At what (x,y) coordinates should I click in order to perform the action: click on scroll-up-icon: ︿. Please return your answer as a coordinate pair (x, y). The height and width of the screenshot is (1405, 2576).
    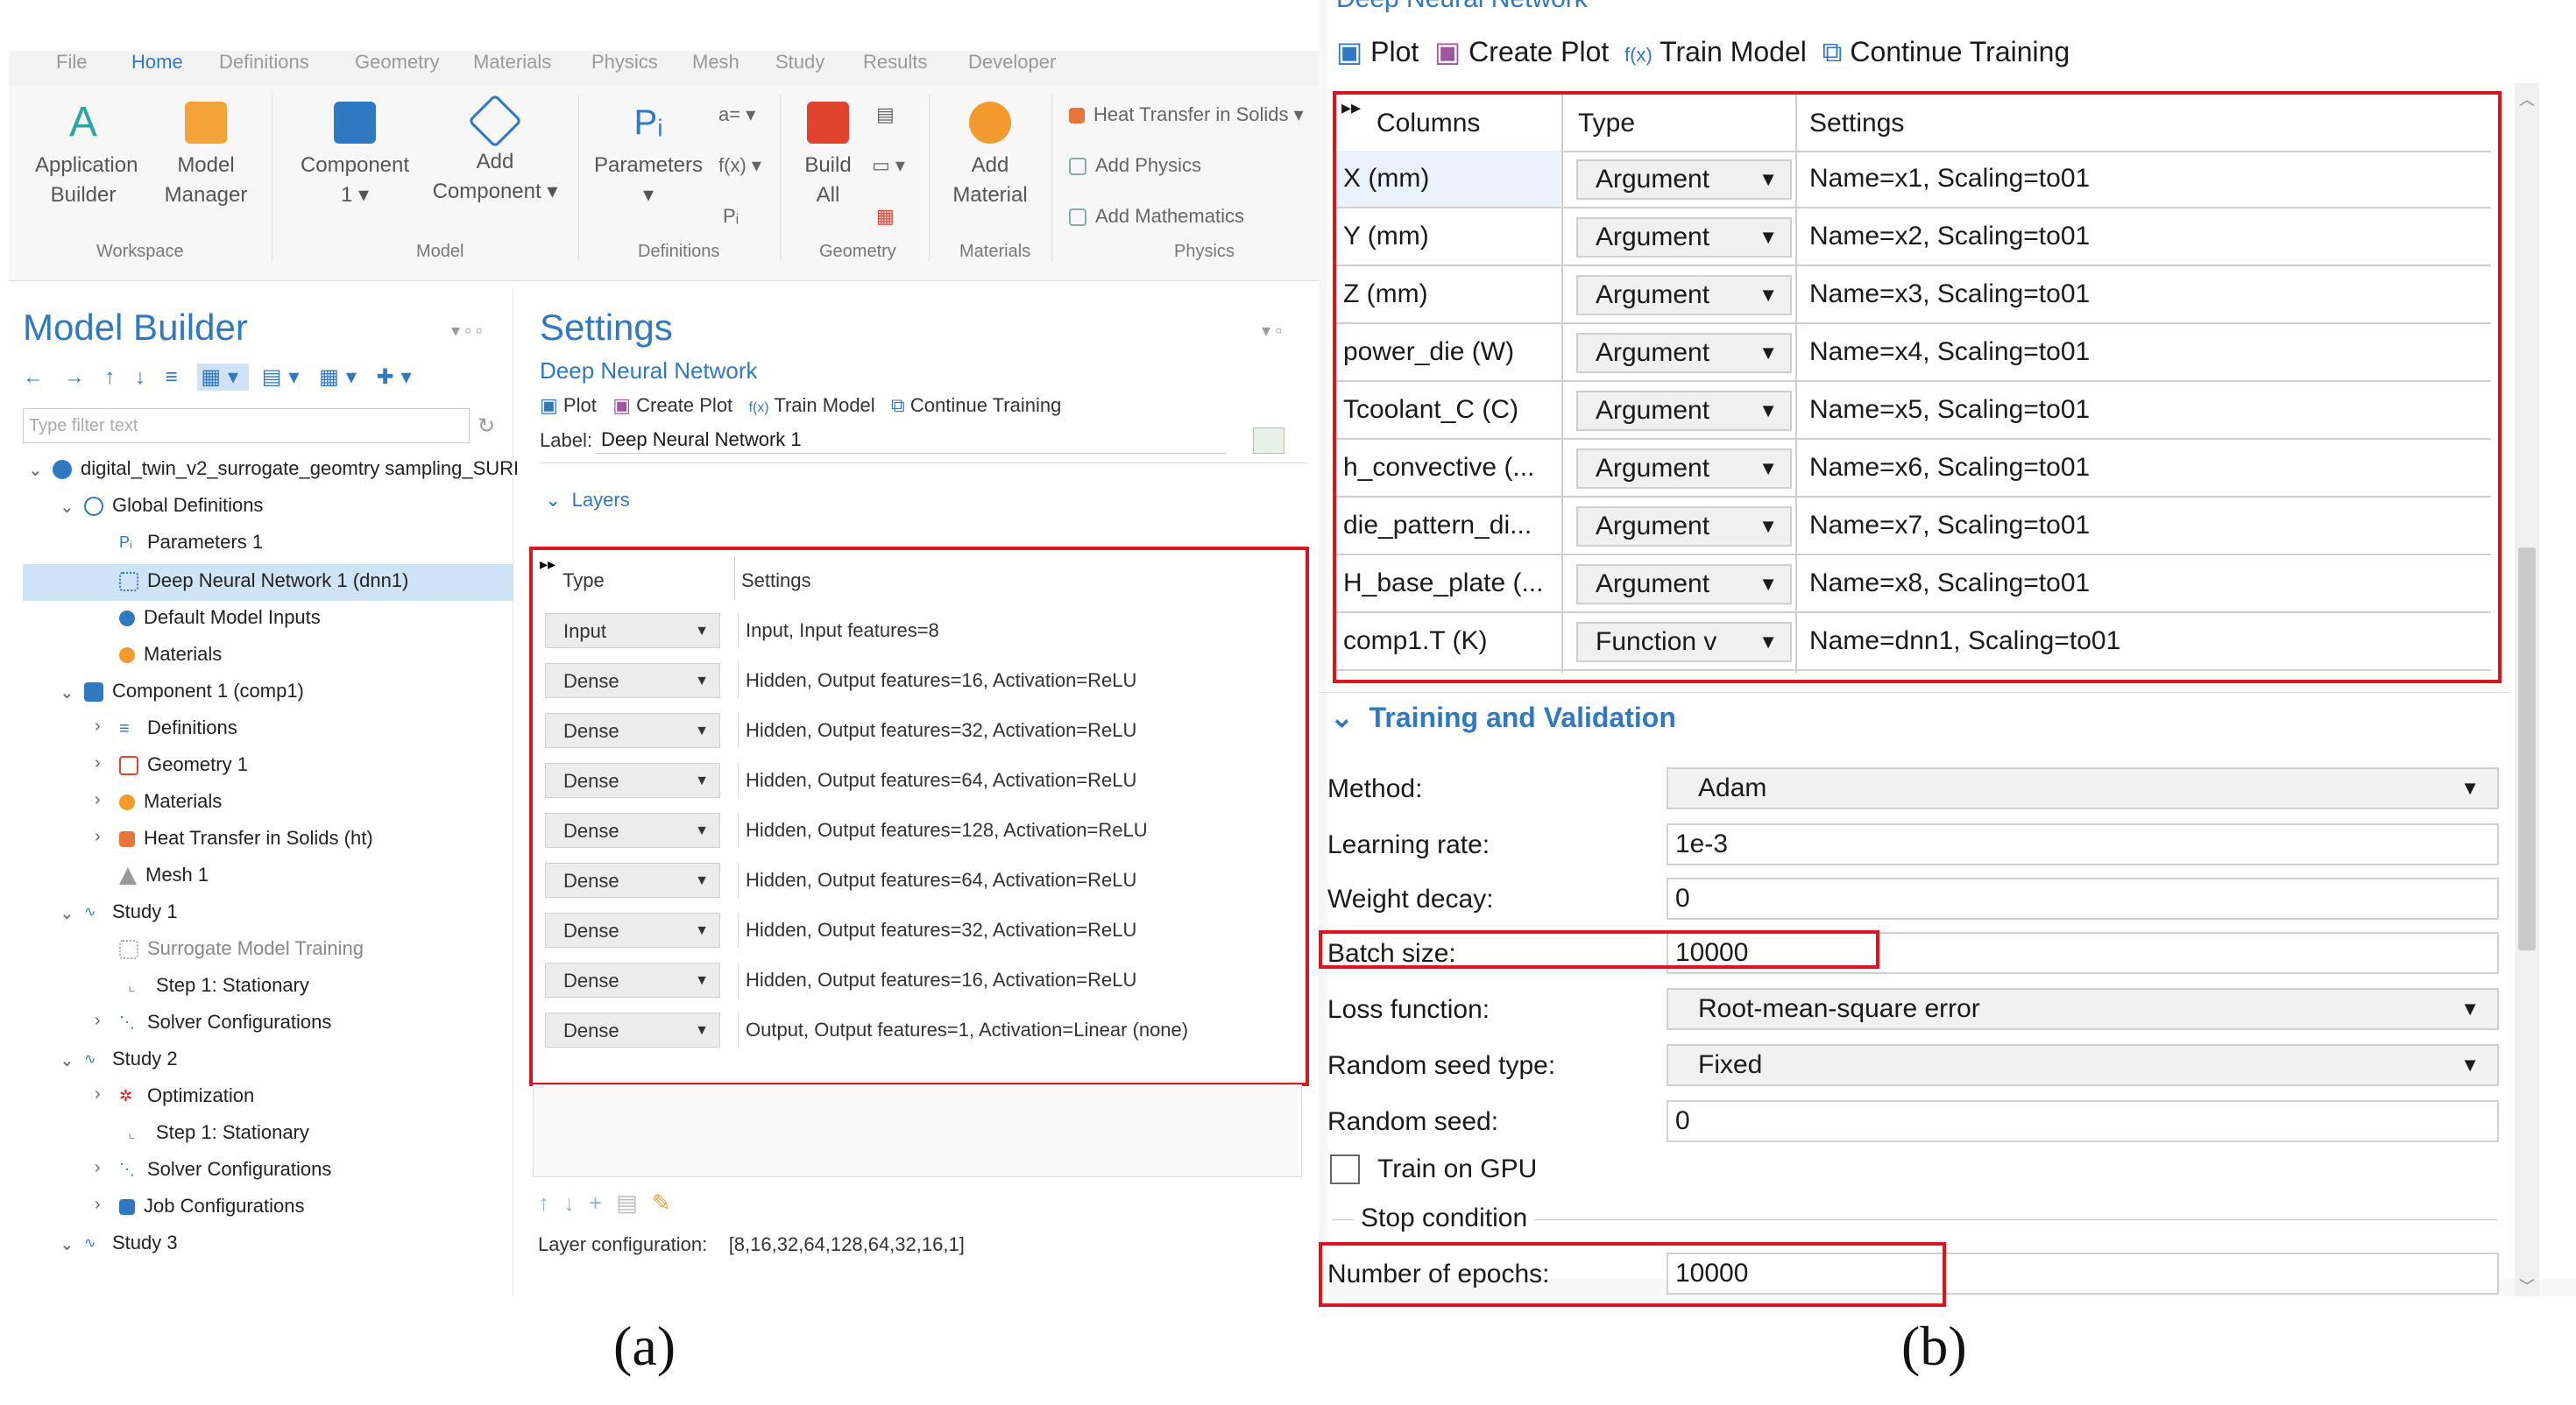
    Looking at the image, I should click on (2527, 99).